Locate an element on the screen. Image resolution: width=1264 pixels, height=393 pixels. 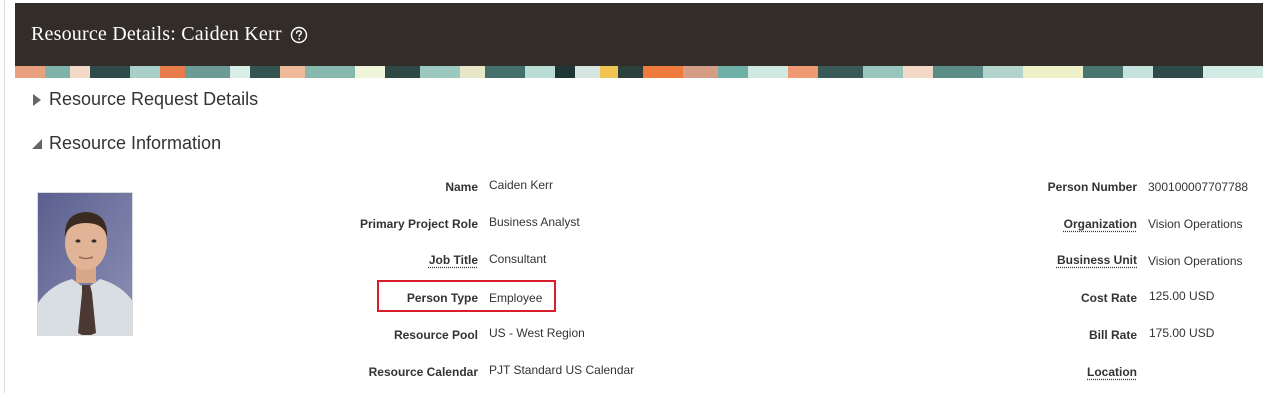
decorative-banner is located at coordinates (639, 72).